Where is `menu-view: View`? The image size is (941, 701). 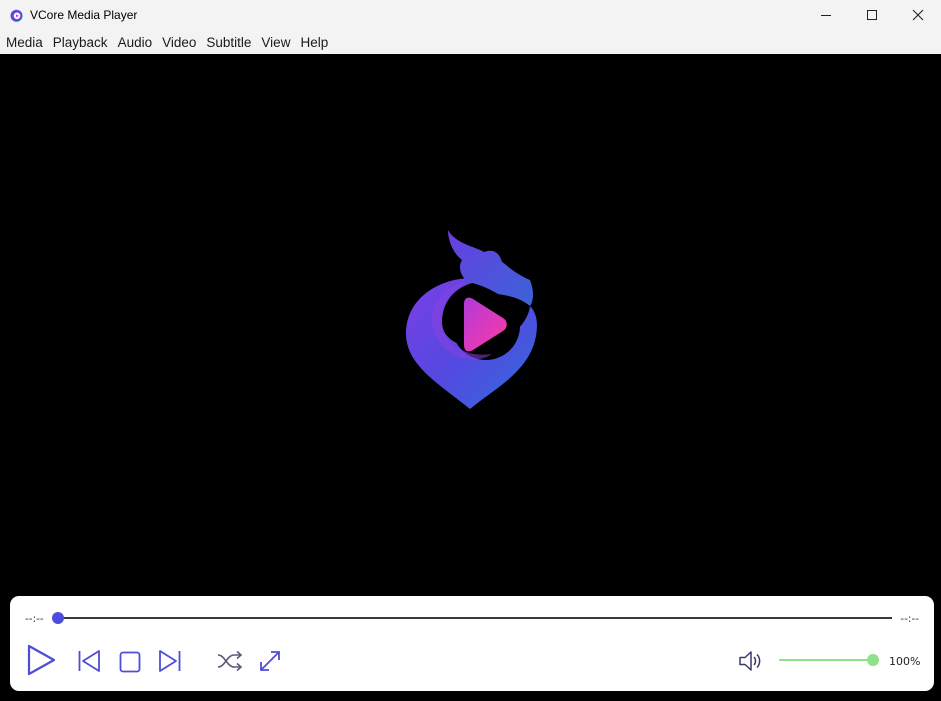
menu-view: View is located at coordinates (275, 42).